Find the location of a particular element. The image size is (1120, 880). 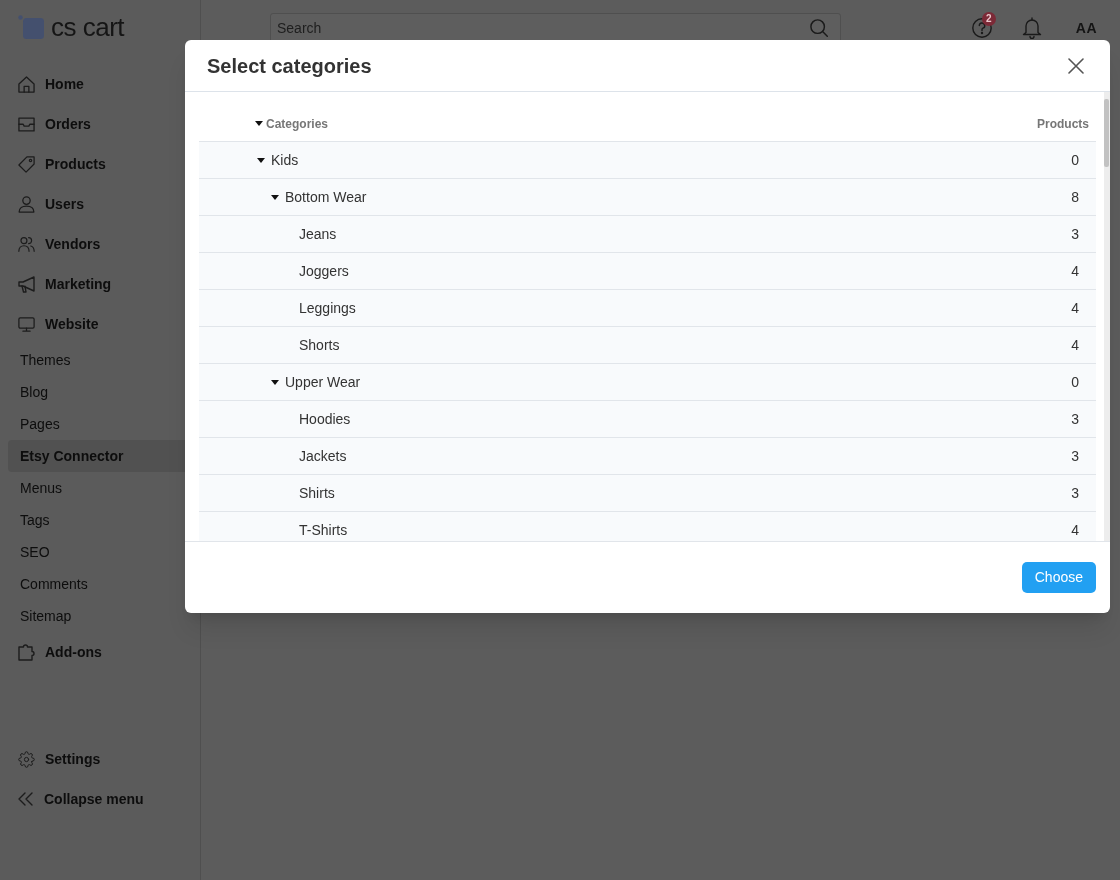

puzzle-icon is located at coordinates (26, 652).